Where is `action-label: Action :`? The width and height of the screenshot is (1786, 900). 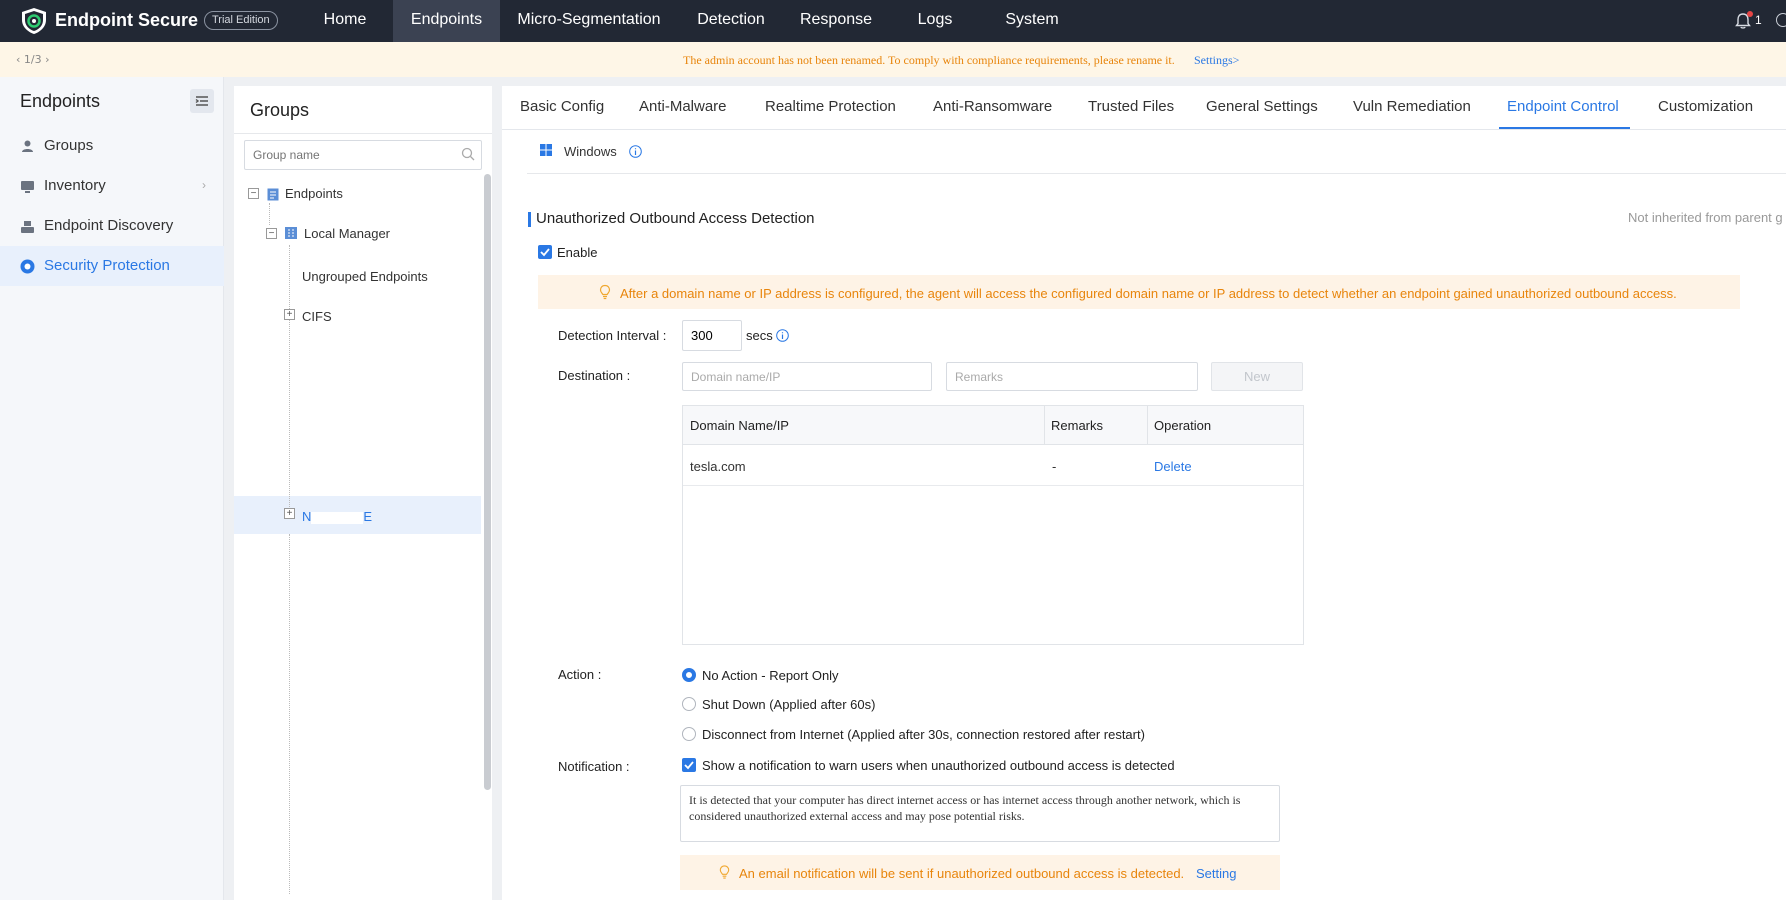
action-label: Action : is located at coordinates (580, 674).